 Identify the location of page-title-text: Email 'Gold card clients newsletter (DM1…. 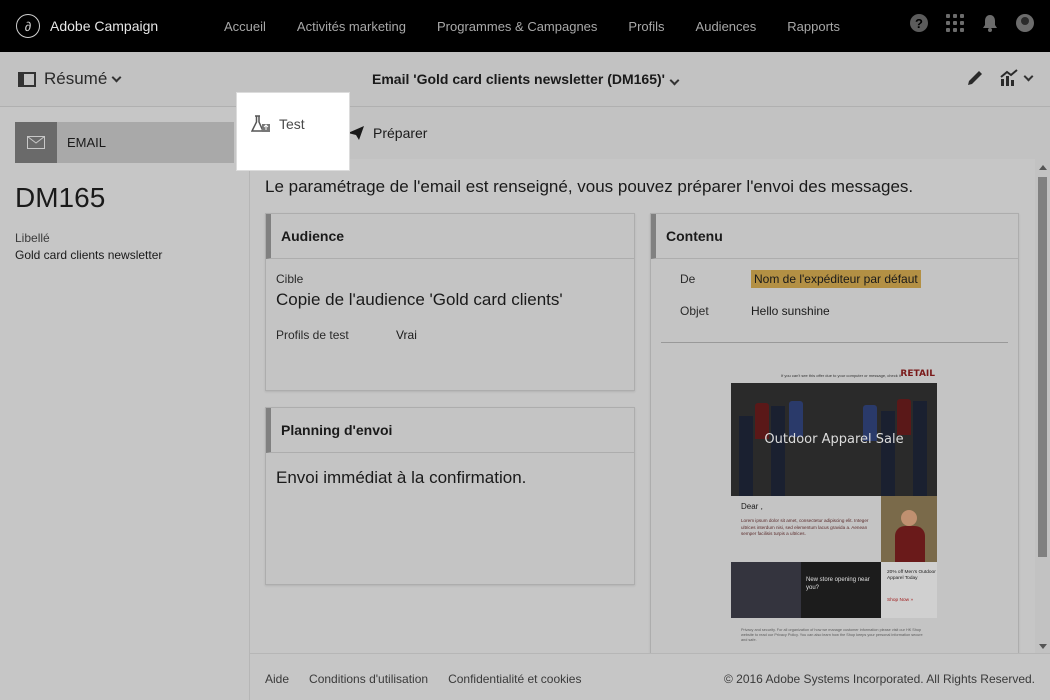
(518, 79).